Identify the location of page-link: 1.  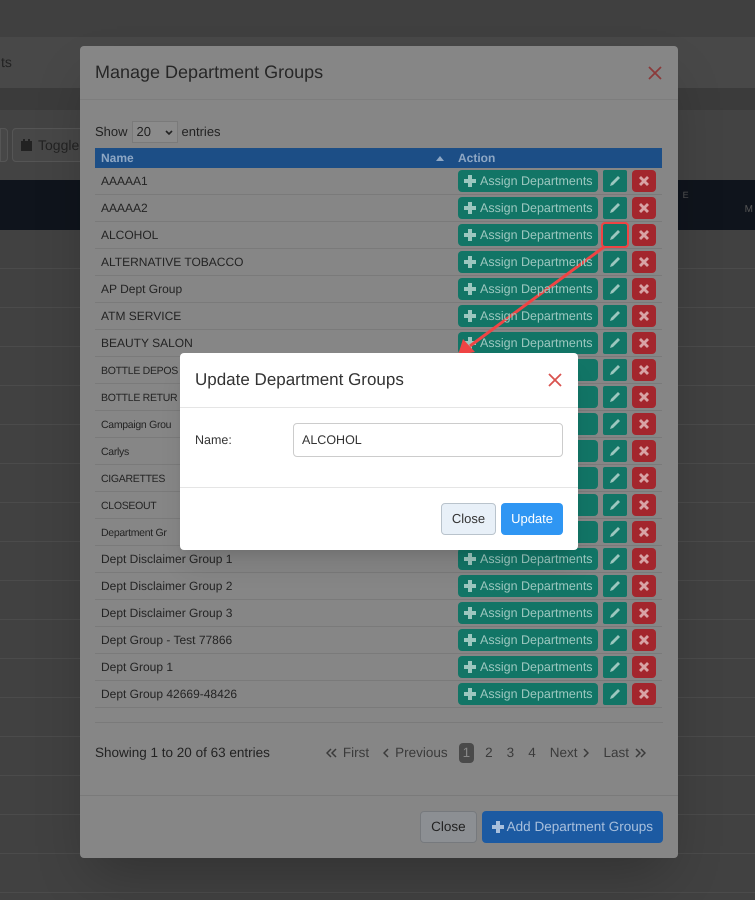
(466, 753).